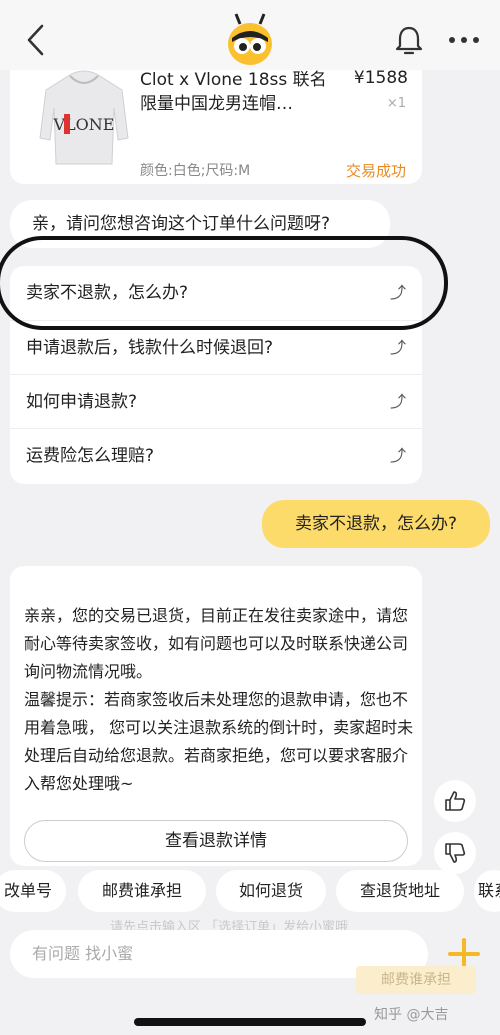 Image resolution: width=500 pixels, height=1035 pixels. I want to click on faq-item: 申请退款后，钱款什么时候退回? ⤴, so click(216, 347).